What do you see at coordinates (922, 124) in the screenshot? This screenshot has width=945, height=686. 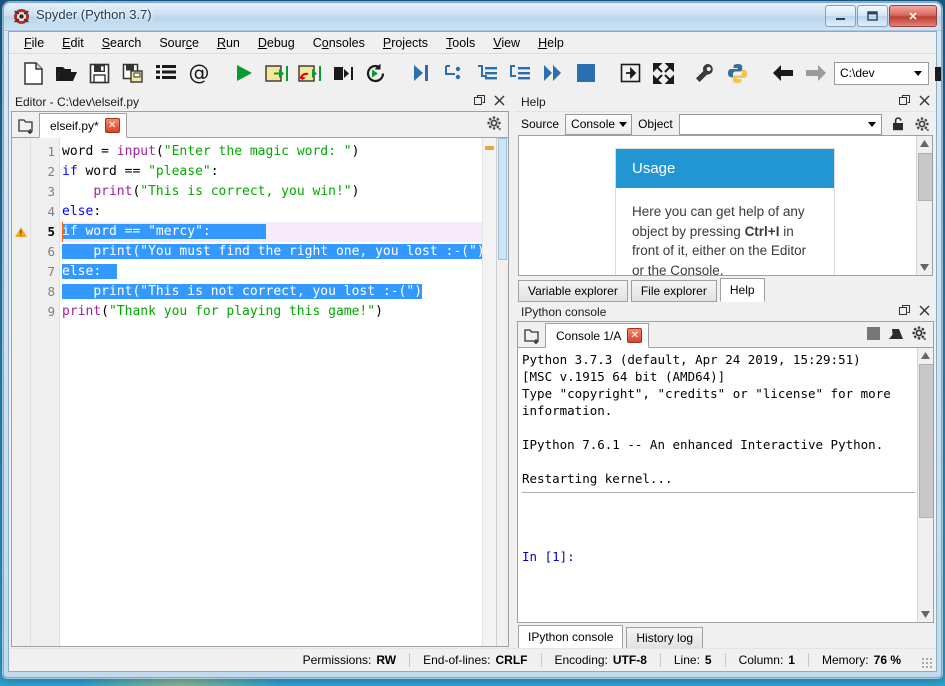 I see `help-options-gear-icon` at bounding box center [922, 124].